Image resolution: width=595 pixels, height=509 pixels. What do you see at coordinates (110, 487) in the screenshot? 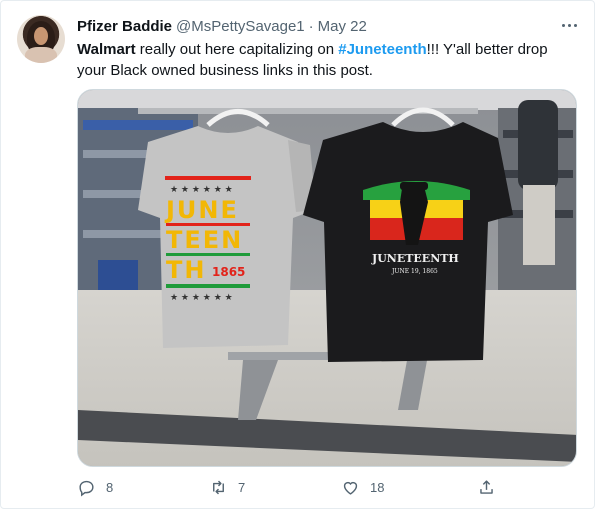
I see `reply-count: 8` at bounding box center [110, 487].